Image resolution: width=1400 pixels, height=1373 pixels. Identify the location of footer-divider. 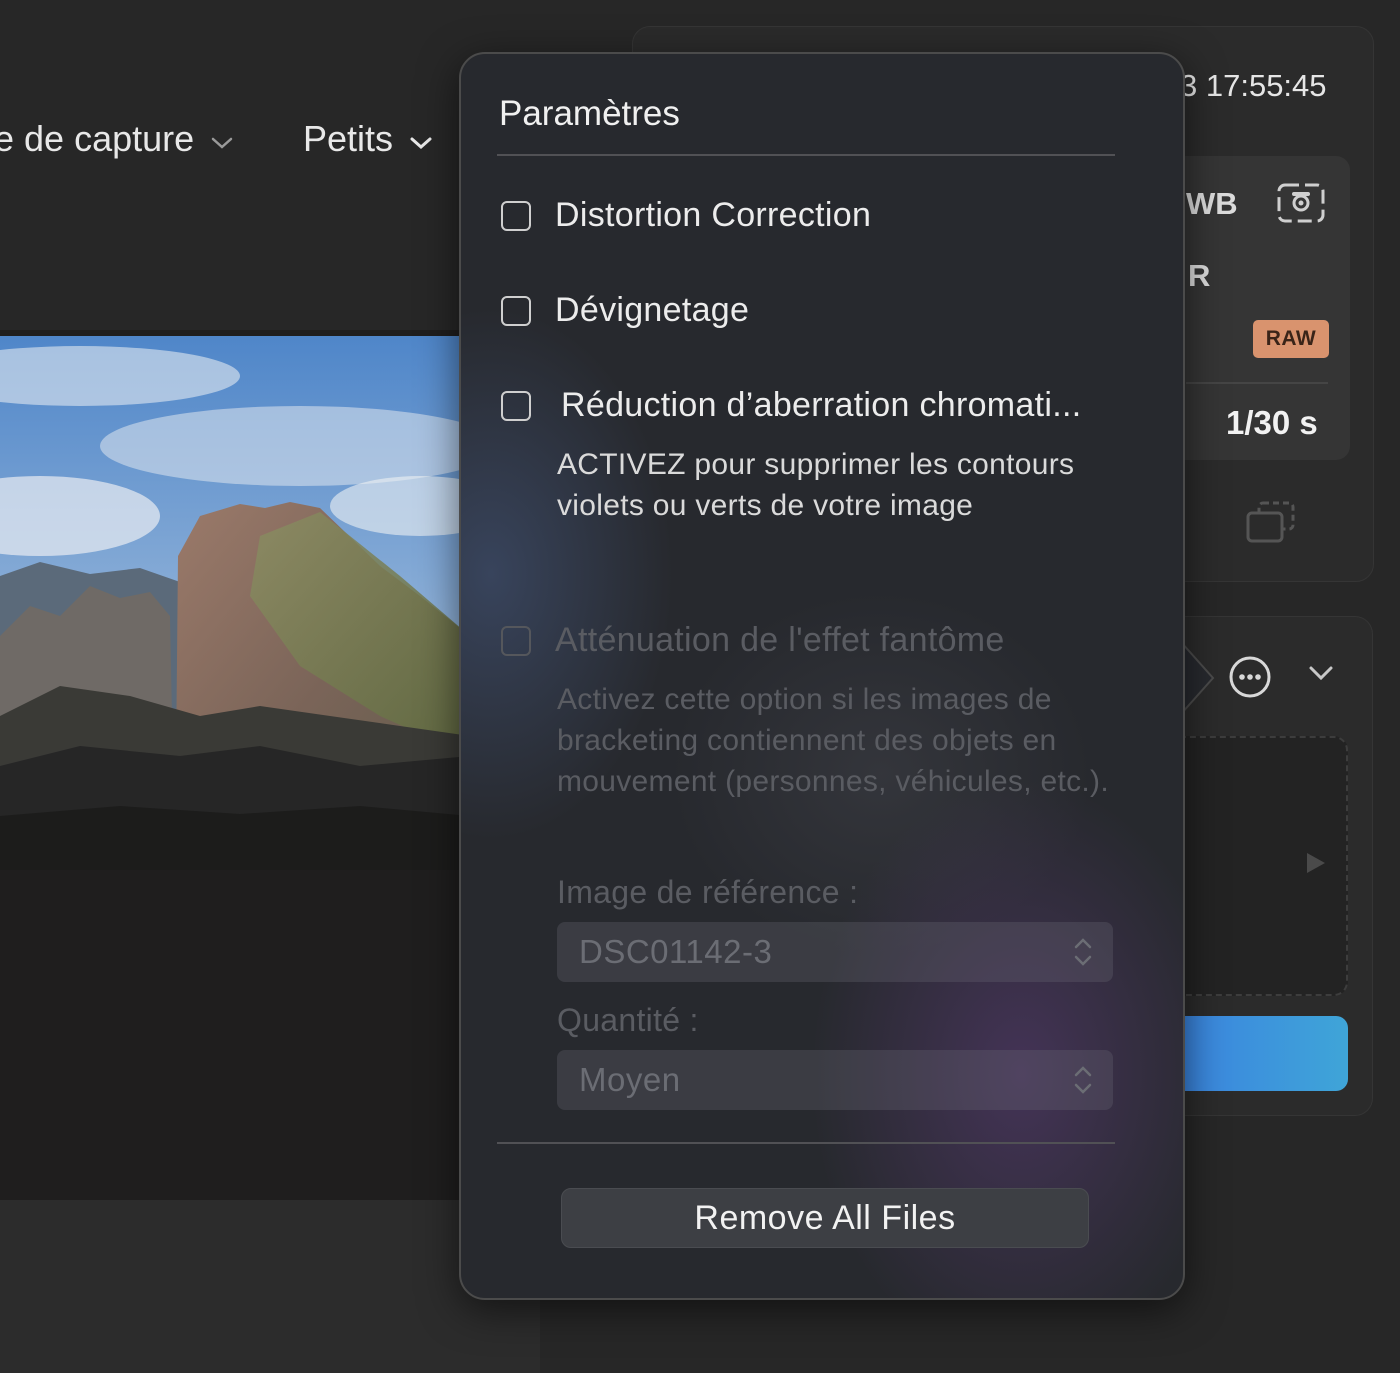
(806, 1143).